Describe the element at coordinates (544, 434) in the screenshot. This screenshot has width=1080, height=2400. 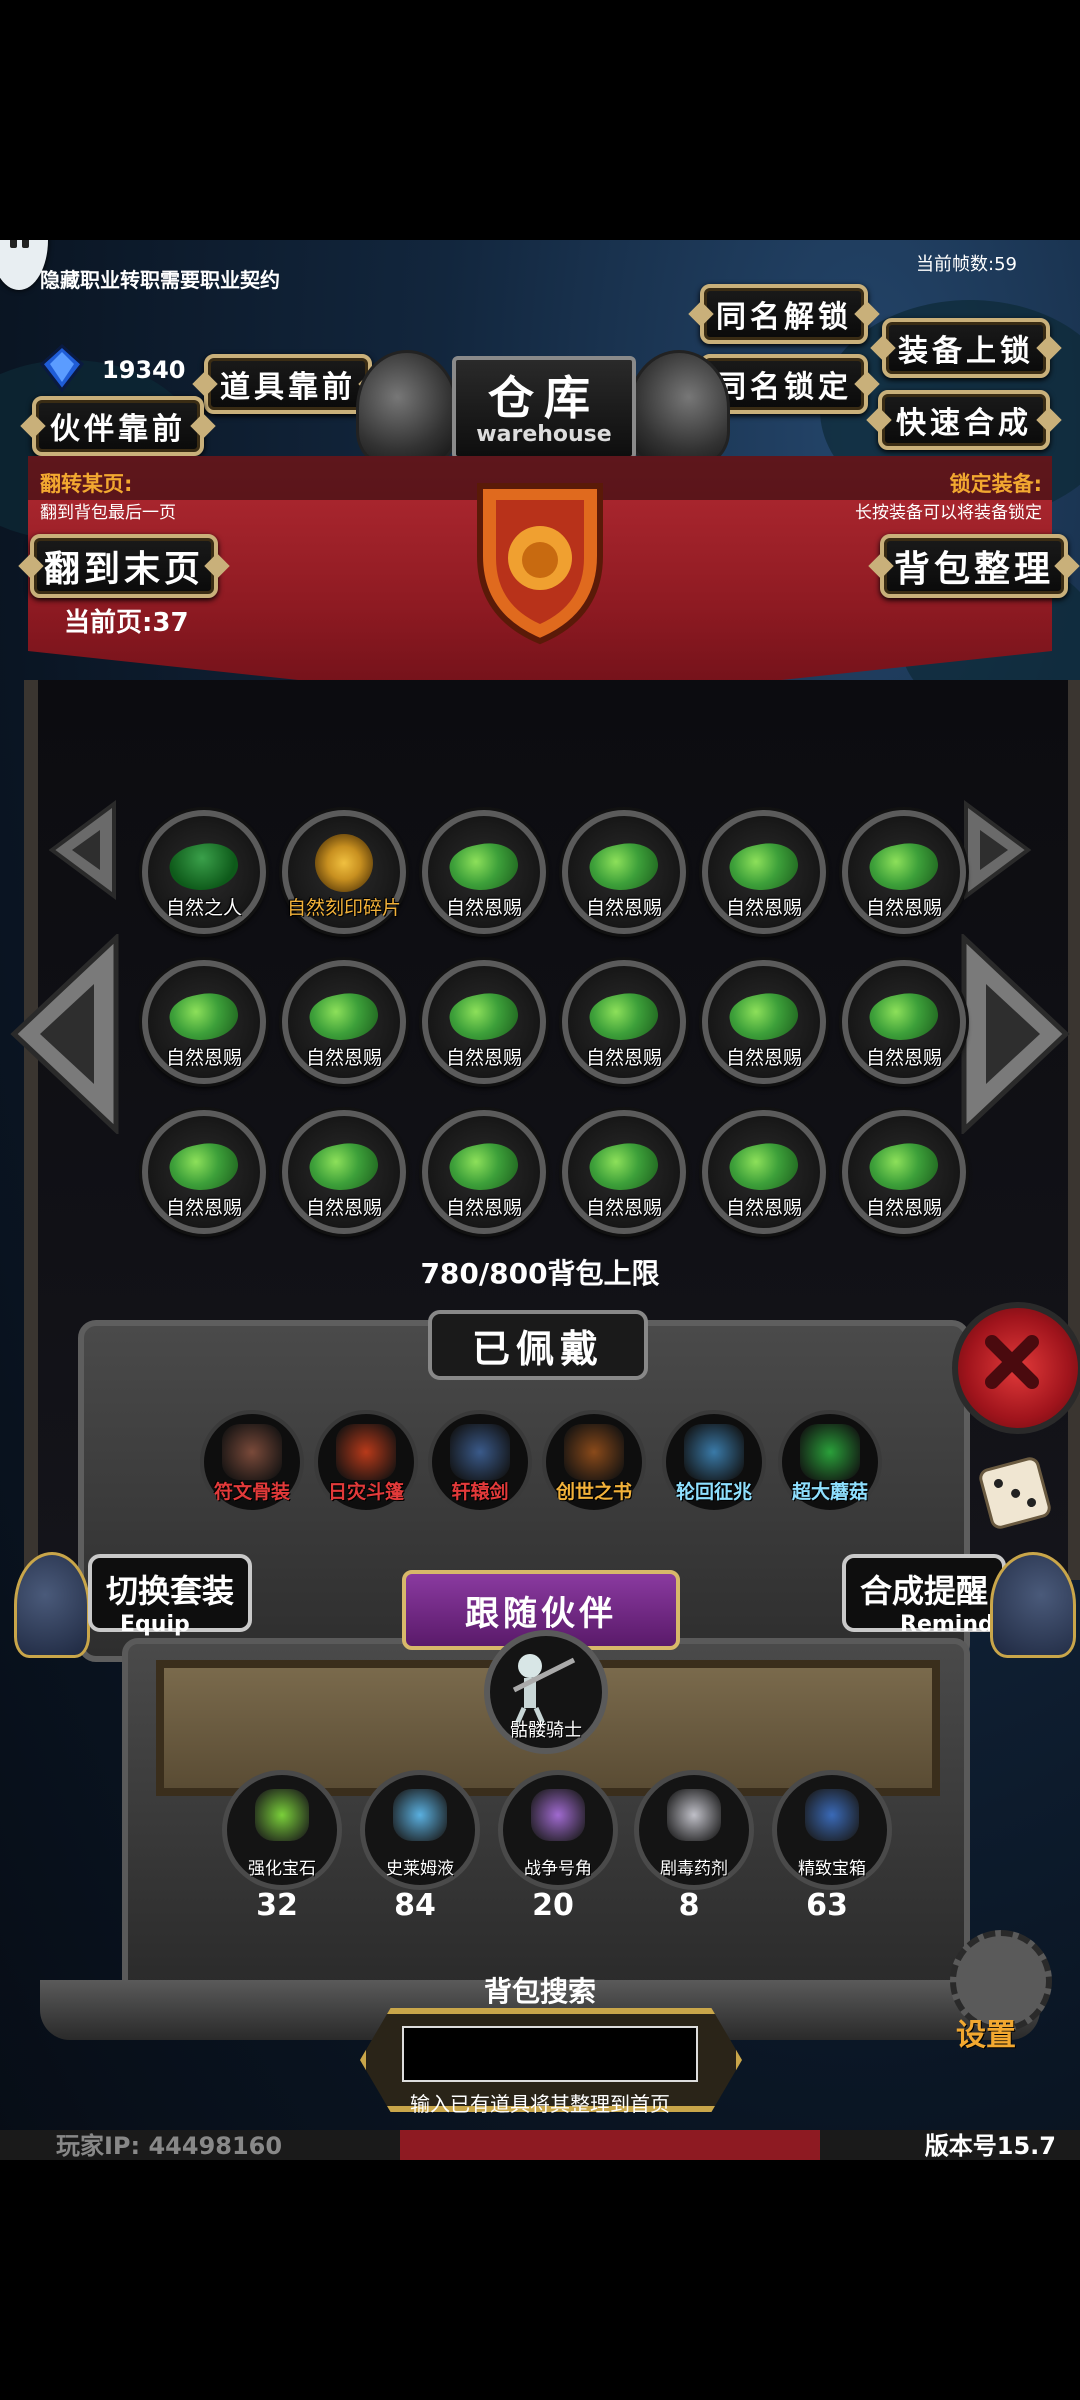
I see `warehouse-subtitle: warehouse` at that location.